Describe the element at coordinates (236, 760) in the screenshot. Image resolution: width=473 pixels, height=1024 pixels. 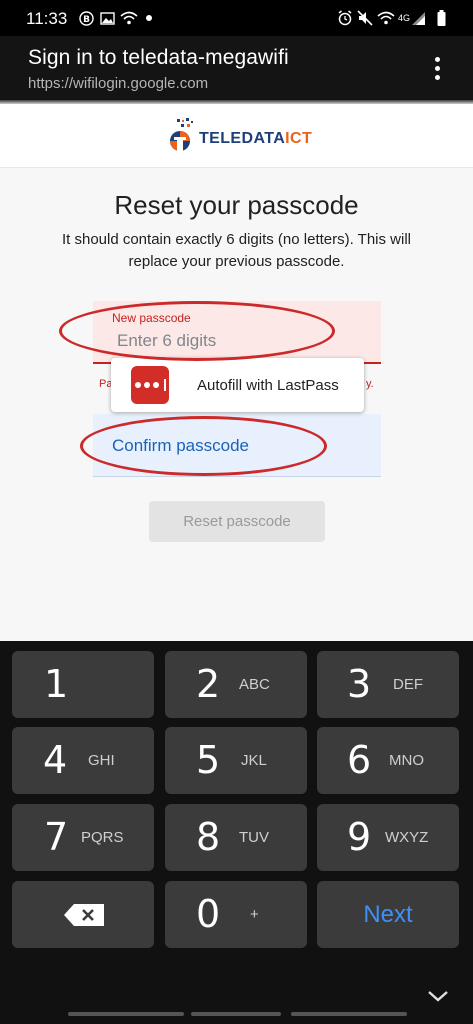
I see `key-5: 5 JKL` at that location.